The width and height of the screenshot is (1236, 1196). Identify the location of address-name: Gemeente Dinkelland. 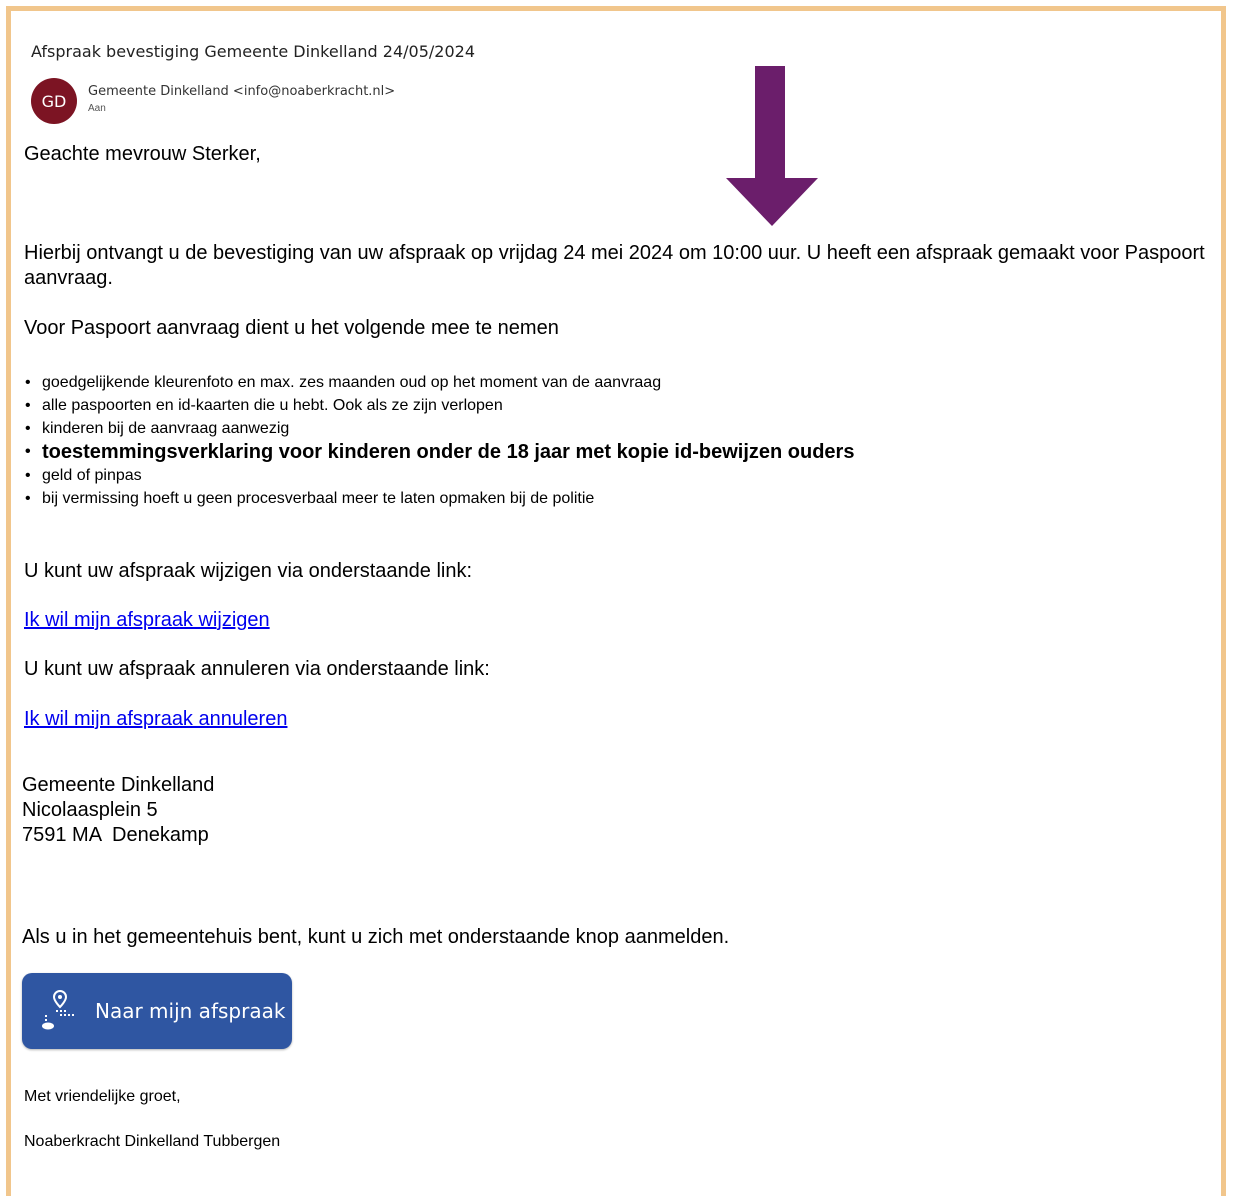
(118, 785).